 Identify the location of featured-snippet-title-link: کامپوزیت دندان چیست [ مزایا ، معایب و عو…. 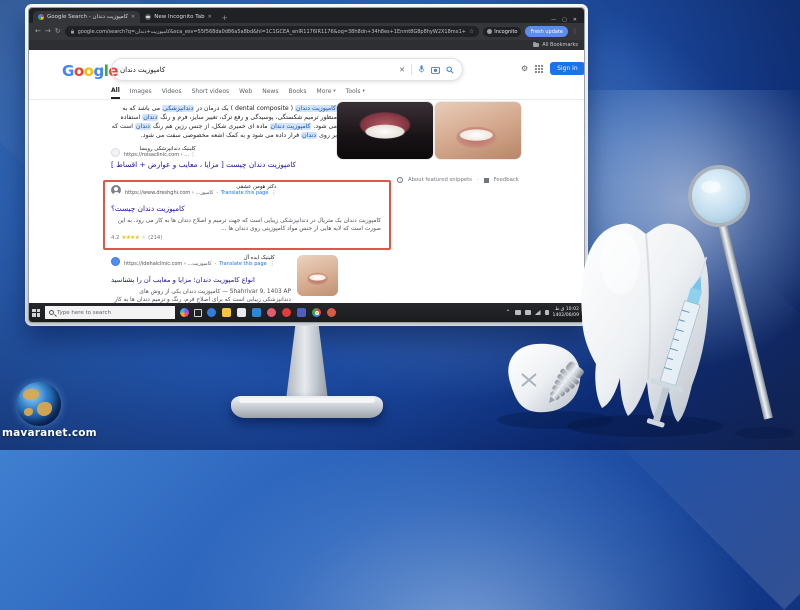
(203, 164).